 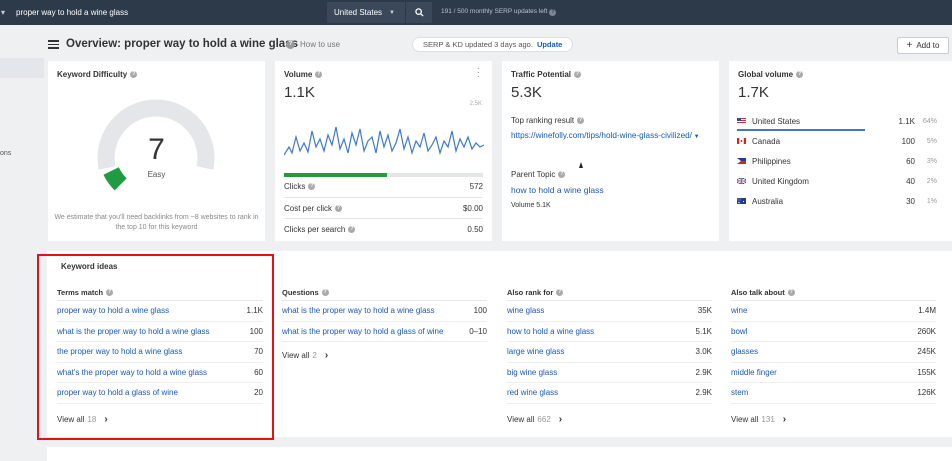 What do you see at coordinates (833, 352) in the screenshot?
I see `list-item: glasses 245K` at bounding box center [833, 352].